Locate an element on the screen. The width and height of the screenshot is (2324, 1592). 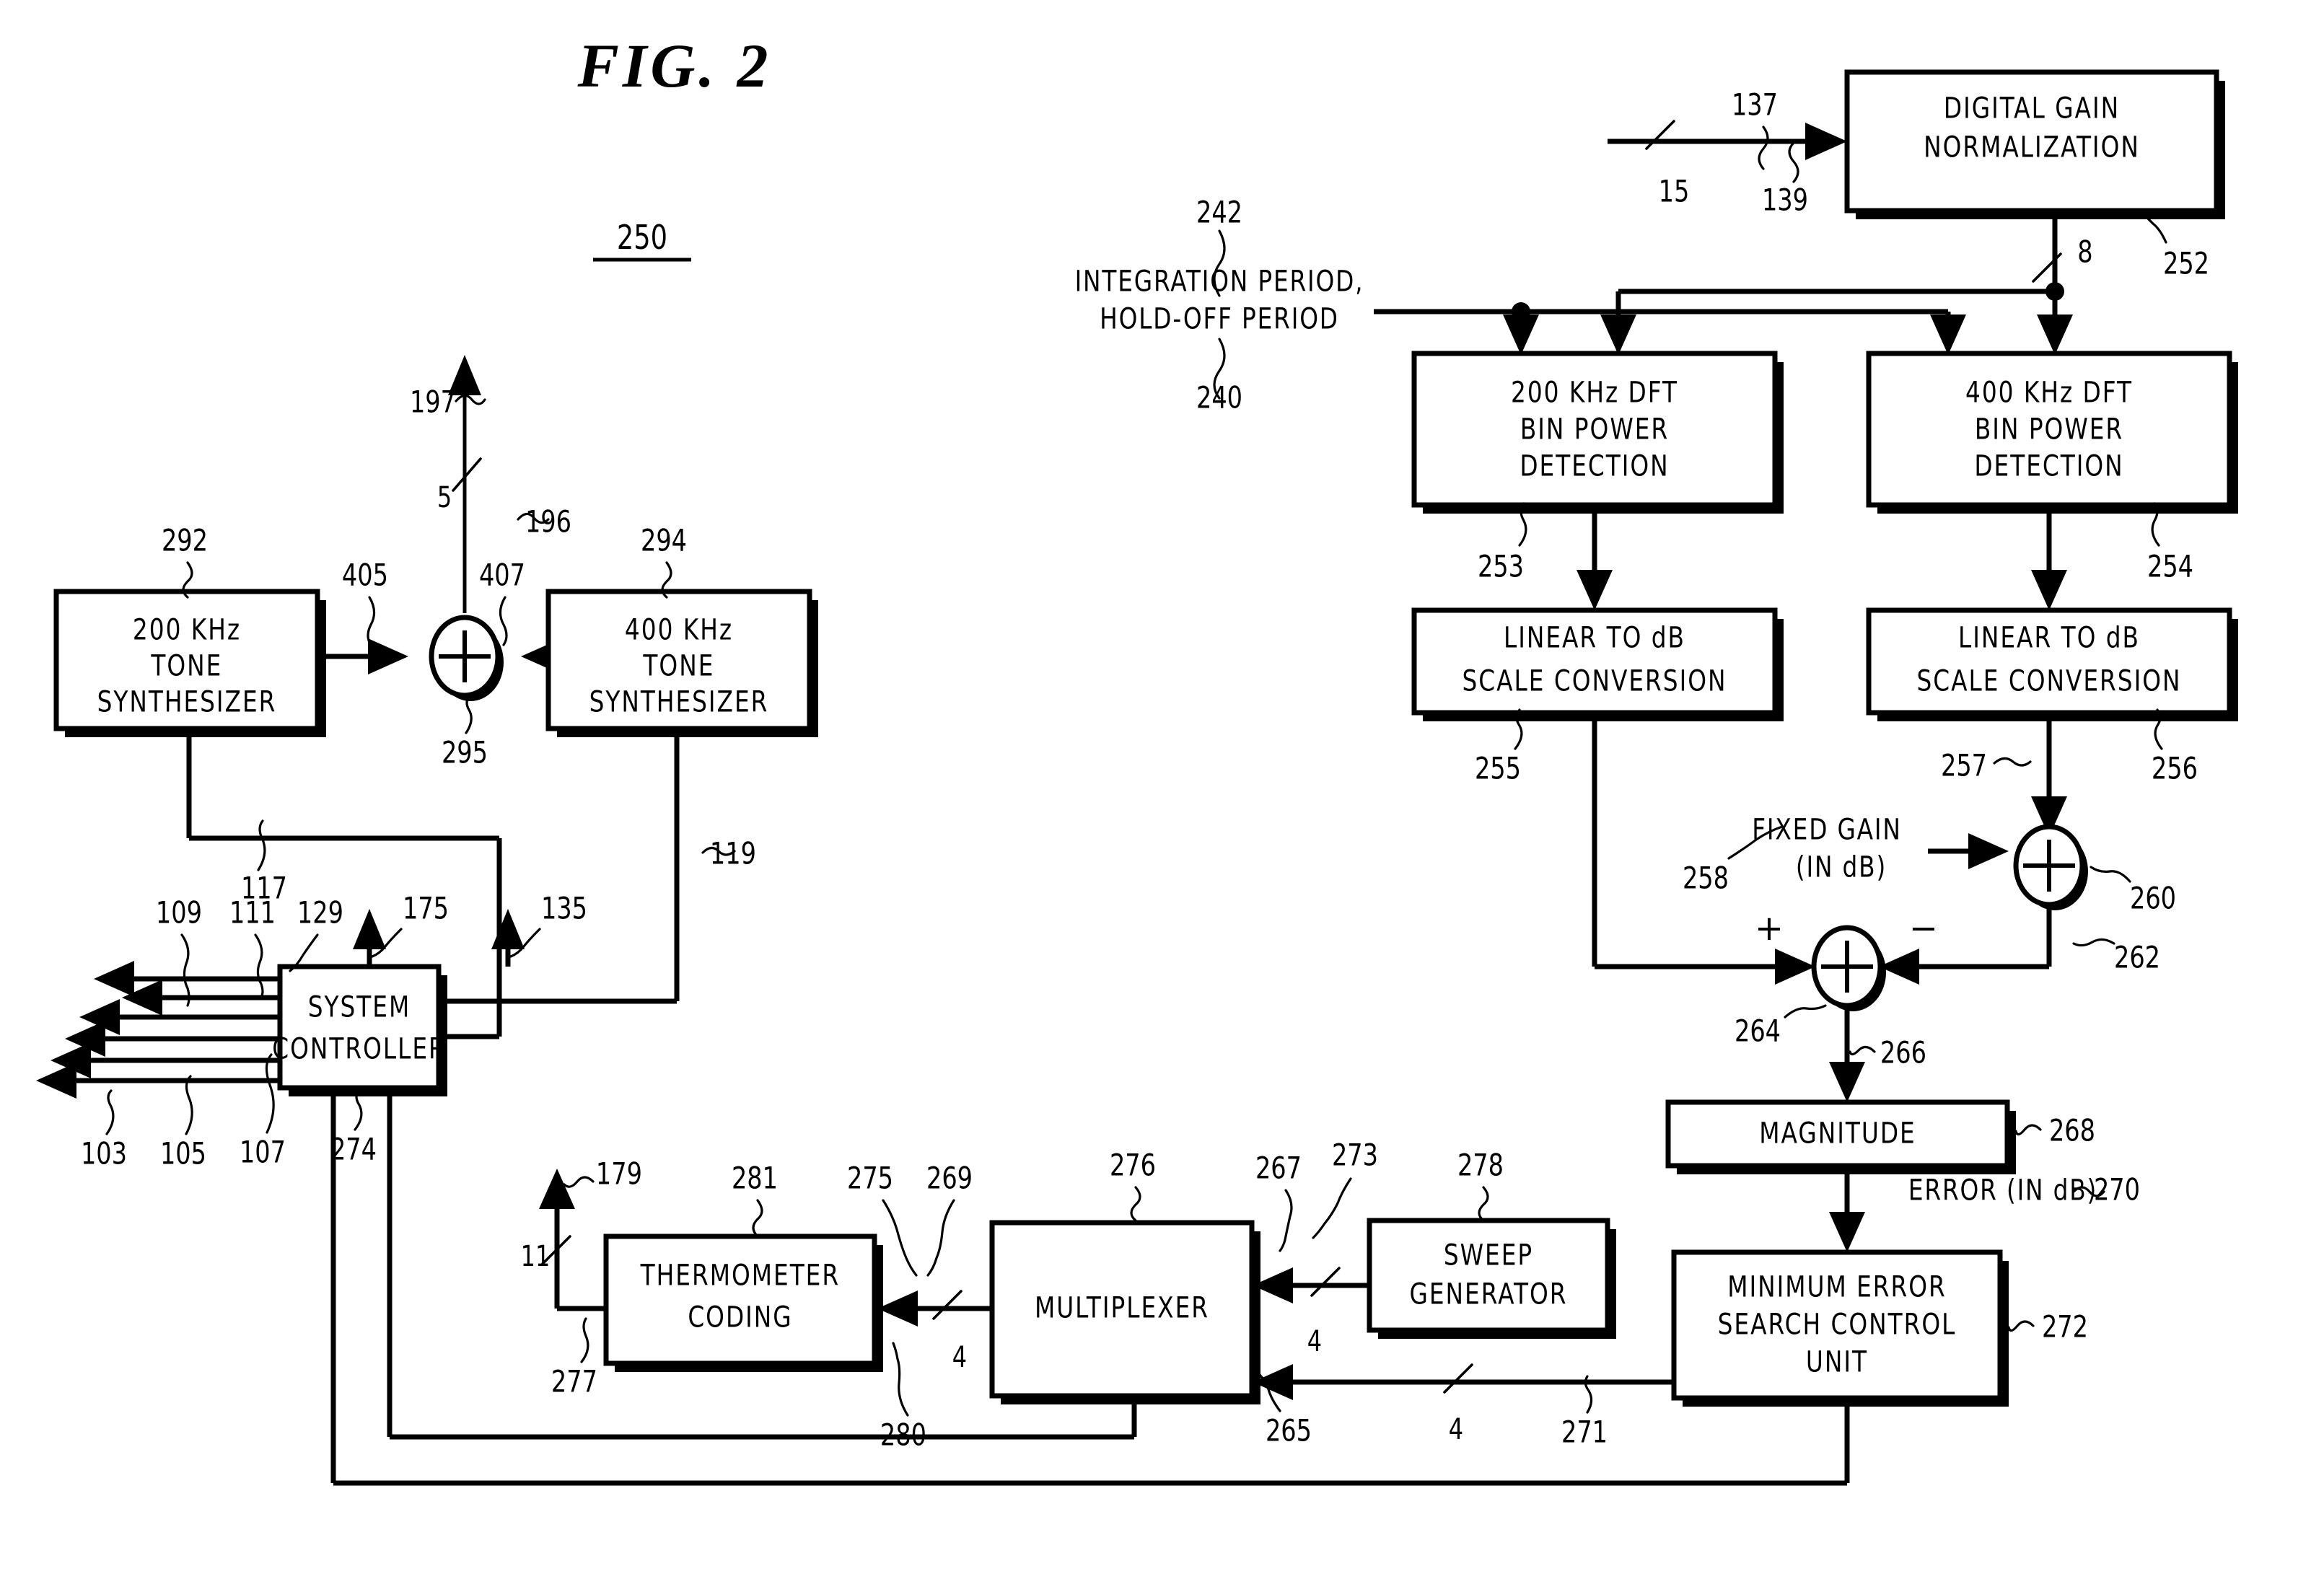
block-magnitude: MAGNITUDE is located at coordinates (1840, 1137).